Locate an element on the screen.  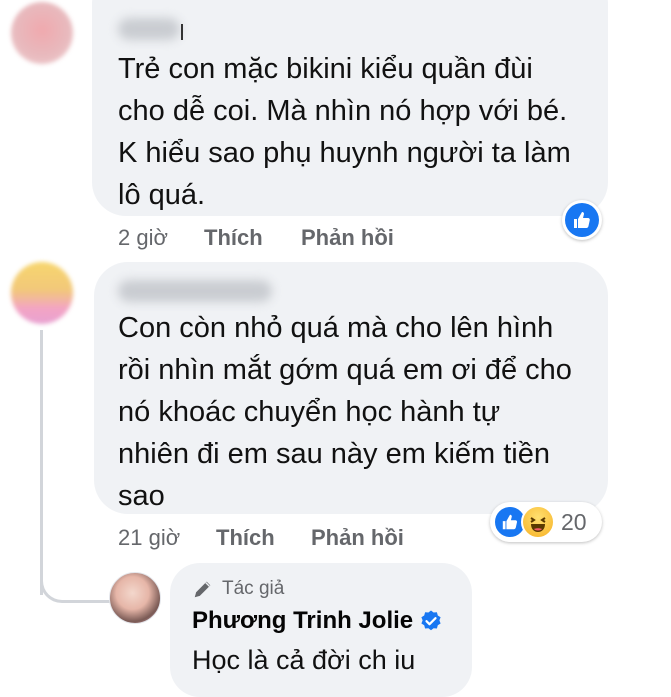
author-name-row: Phương Trinh Jolie is located at coordinates (317, 621).